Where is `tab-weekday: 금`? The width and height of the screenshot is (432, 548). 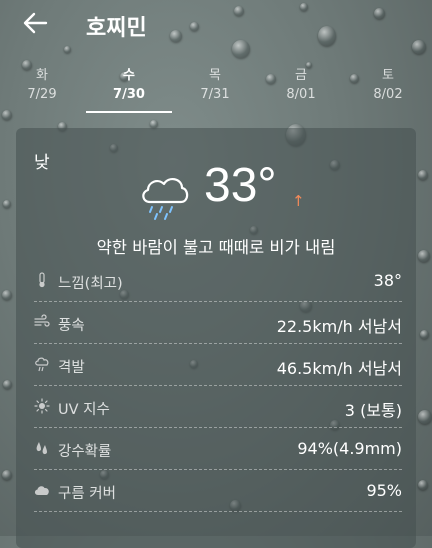
tab-weekday: 금 is located at coordinates (301, 75).